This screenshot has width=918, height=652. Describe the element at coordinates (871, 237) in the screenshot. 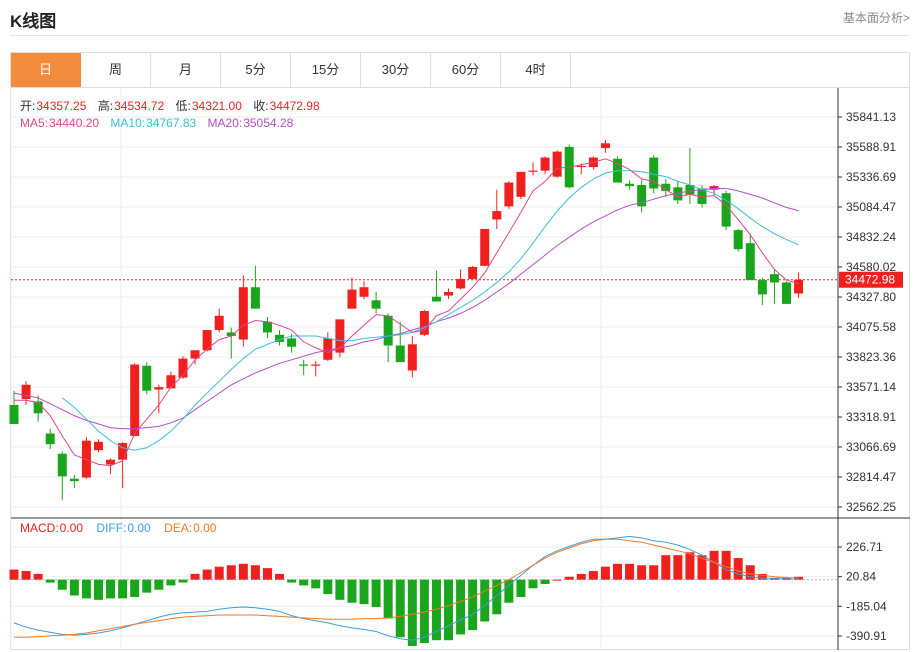

I see `price-tick-label: 34832.24` at that location.